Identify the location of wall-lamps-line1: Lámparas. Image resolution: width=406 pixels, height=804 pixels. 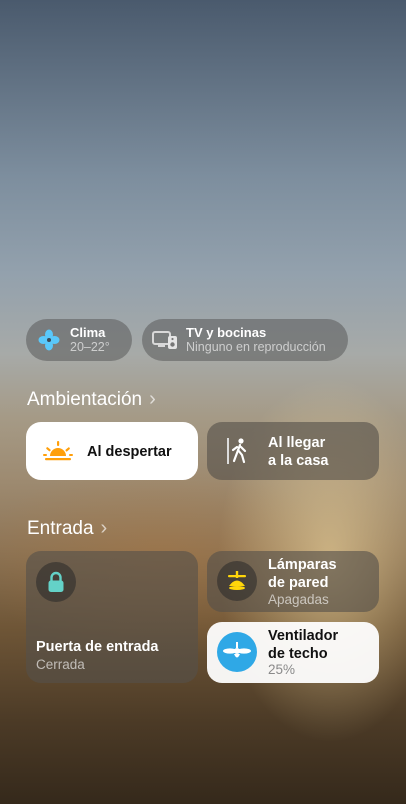
(302, 565).